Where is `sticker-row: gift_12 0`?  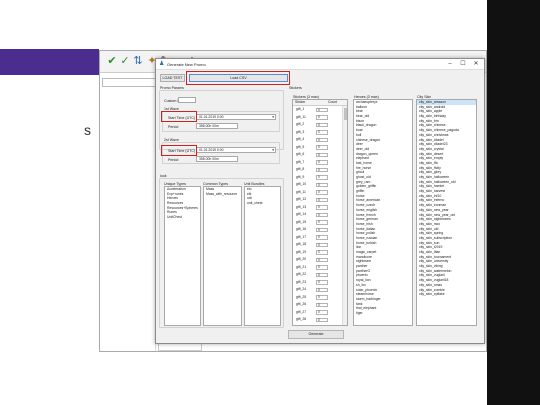
sticker-row: gift_12 0 is located at coordinates (318, 200).